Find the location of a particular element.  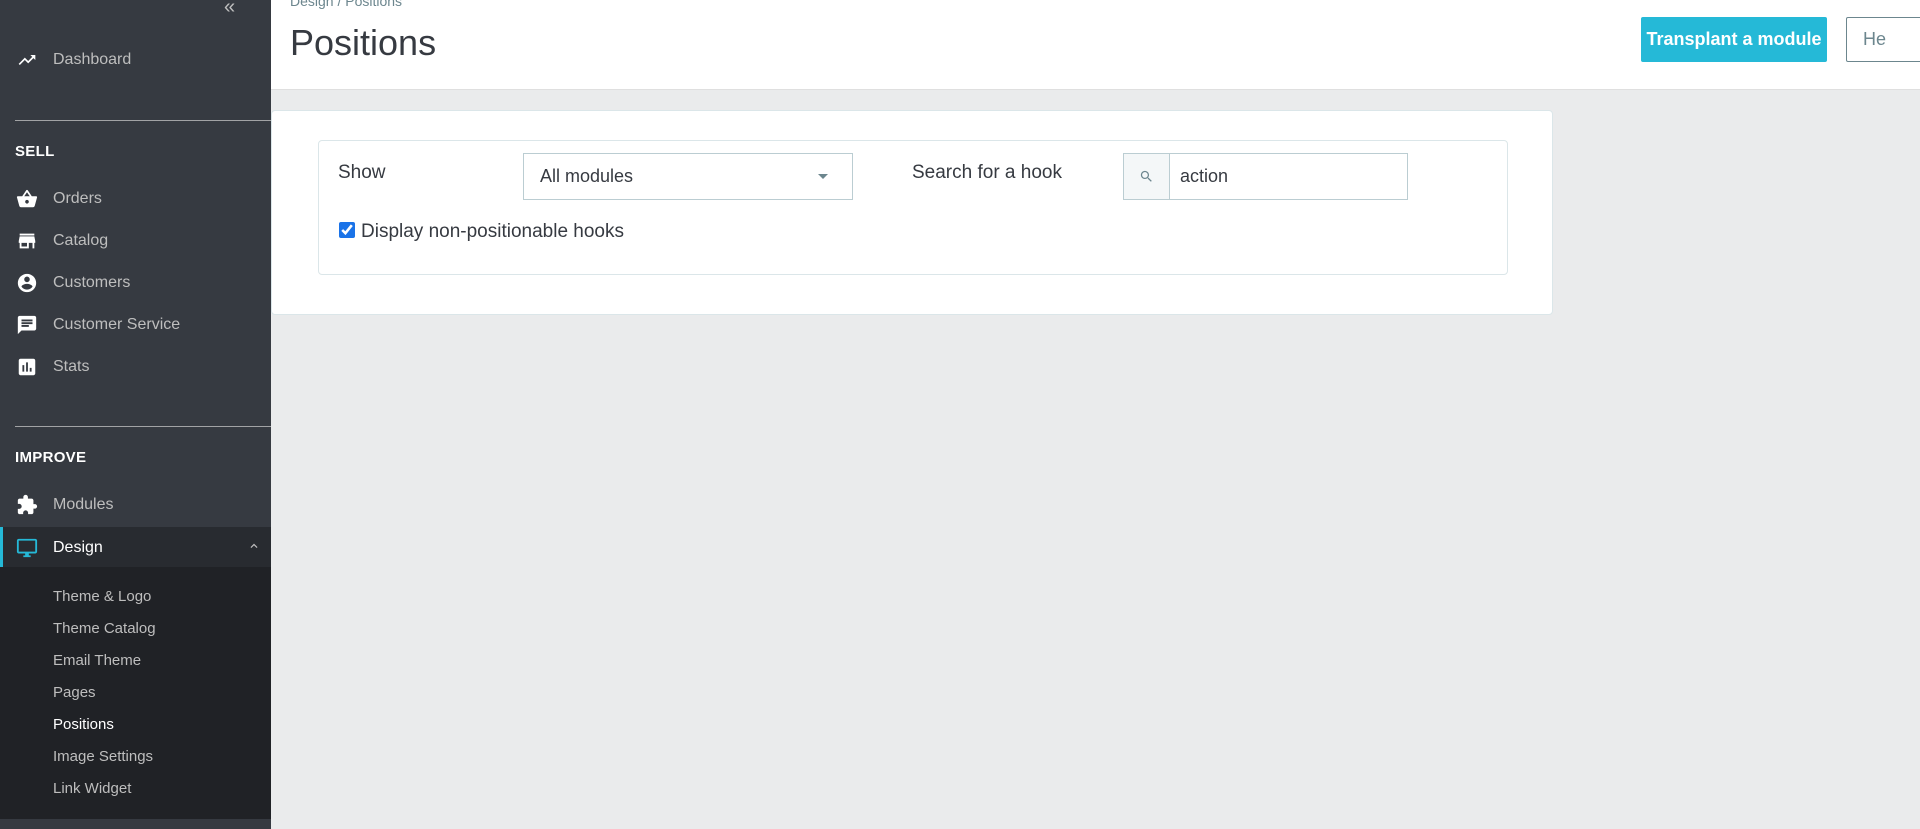

sidebar-item-orders: Orders is located at coordinates (135, 199).